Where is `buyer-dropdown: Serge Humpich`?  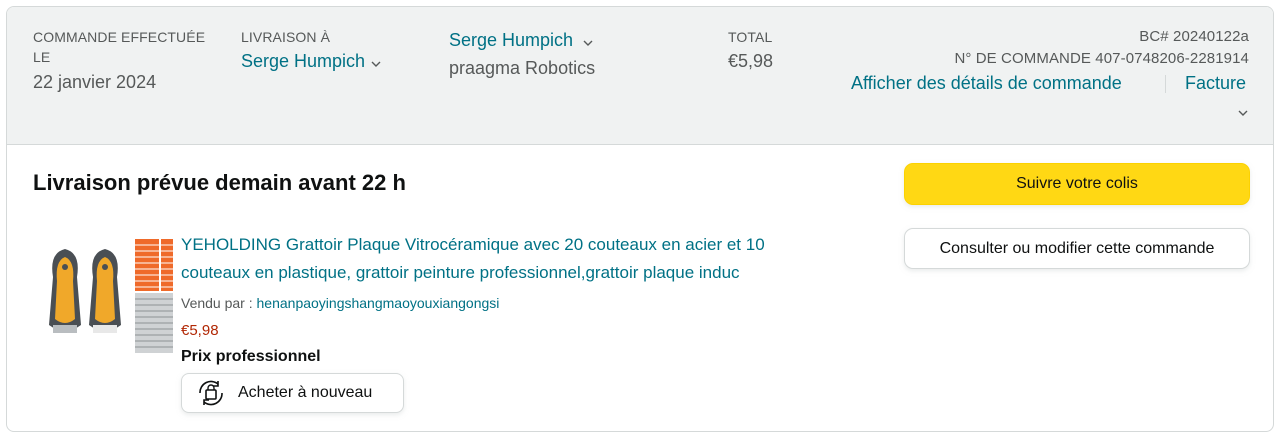
buyer-dropdown: Serge Humpich is located at coordinates (522, 40).